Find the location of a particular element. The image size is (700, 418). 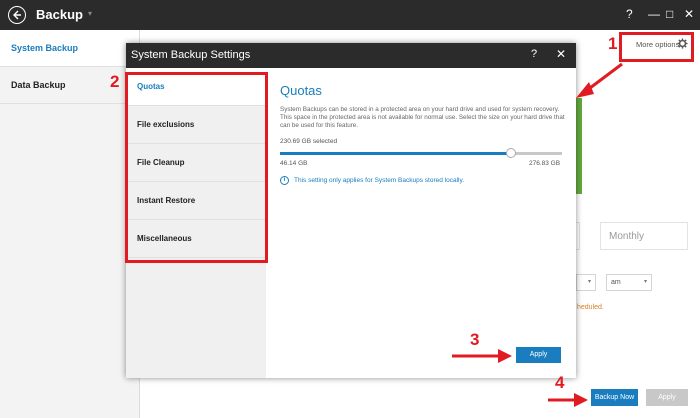

arrow-3-head is located at coordinates (505, 356).